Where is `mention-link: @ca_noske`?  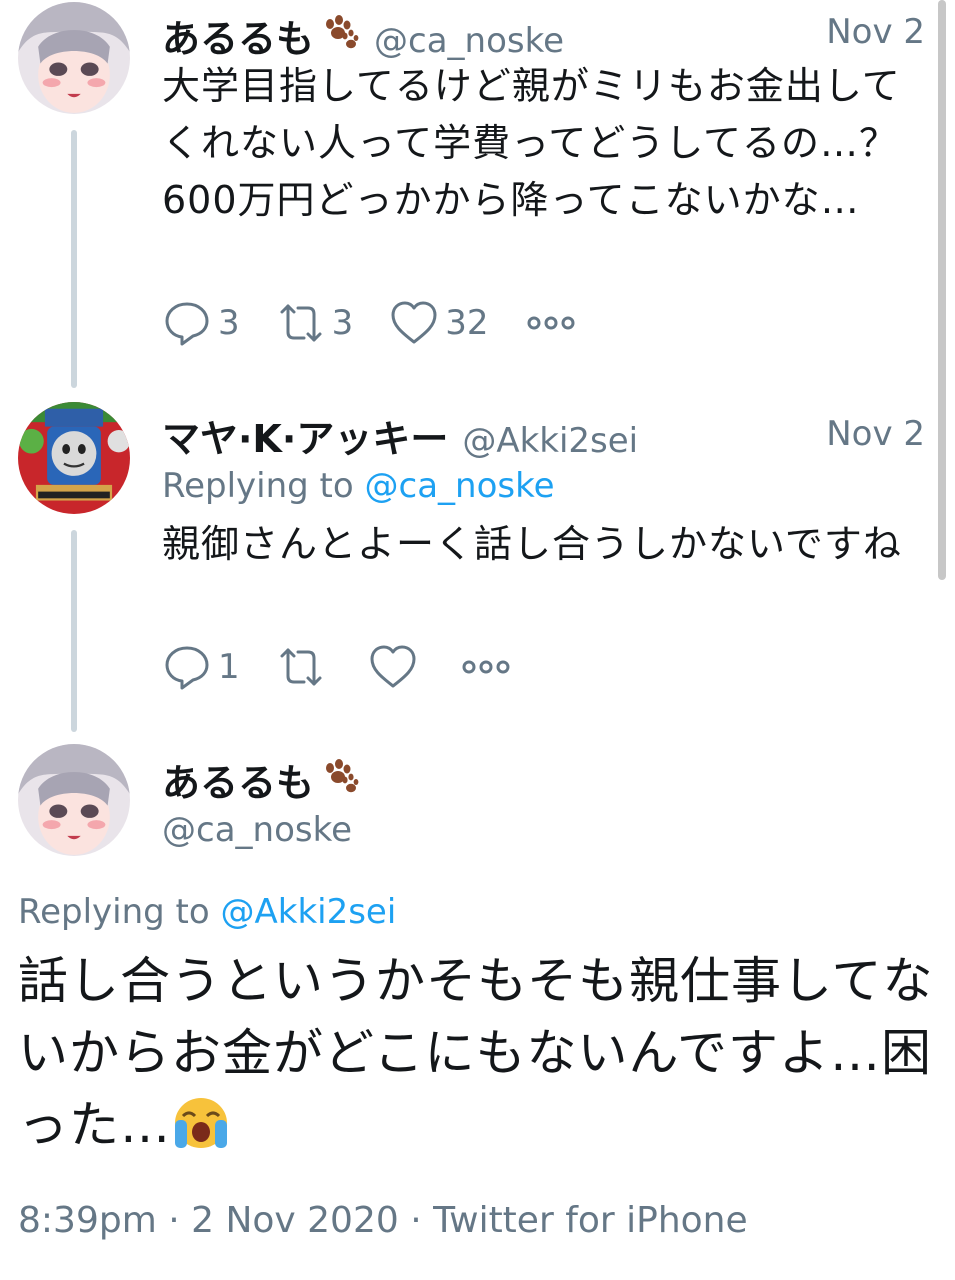
mention-link: @ca_noske is located at coordinates (460, 486).